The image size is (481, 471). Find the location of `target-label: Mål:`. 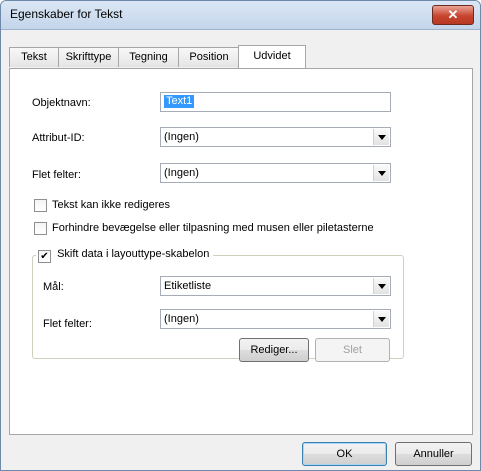

target-label: Mål: is located at coordinates (53, 287).